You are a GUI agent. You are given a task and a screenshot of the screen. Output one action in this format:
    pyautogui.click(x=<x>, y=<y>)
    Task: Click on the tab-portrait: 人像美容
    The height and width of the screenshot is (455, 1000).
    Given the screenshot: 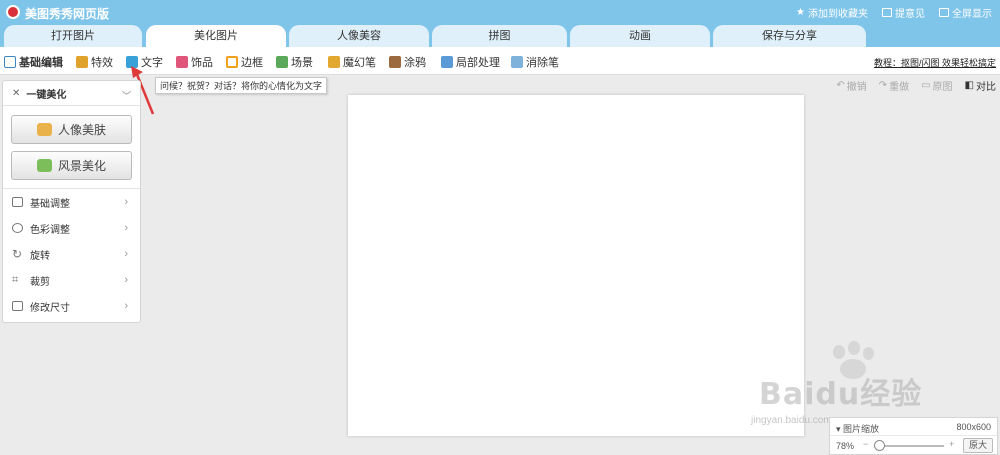 What is the action you would take?
    pyautogui.click(x=359, y=36)
    